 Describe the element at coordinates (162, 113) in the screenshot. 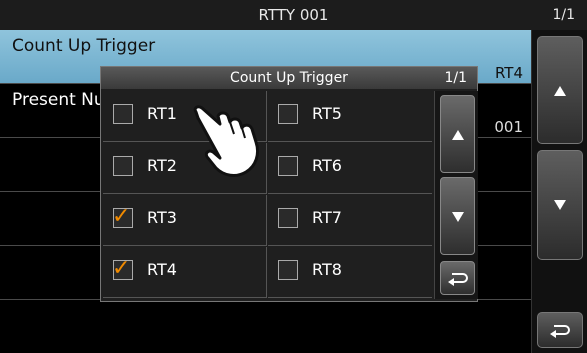

I see `option-label: RT1` at that location.